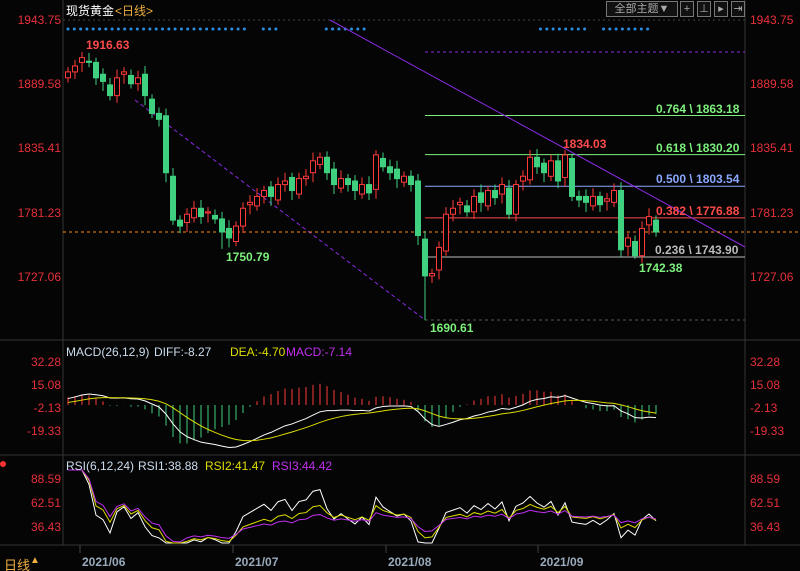 This screenshot has height=571, width=800. Describe the element at coordinates (704, 9) in the screenshot. I see `zoom-icon: ⊥` at that location.